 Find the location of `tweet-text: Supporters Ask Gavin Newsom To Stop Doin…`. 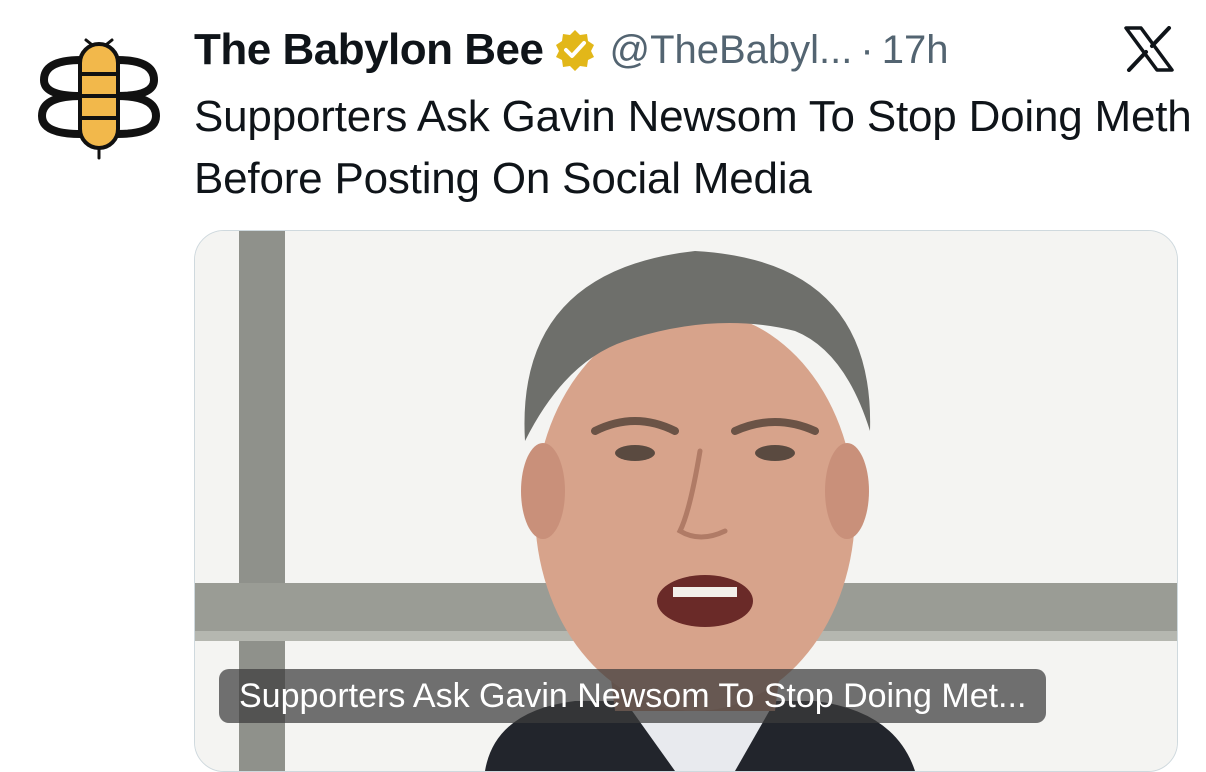

tweet-text: Supporters Ask Gavin Newsom To Stop Doin… is located at coordinates (693, 147).